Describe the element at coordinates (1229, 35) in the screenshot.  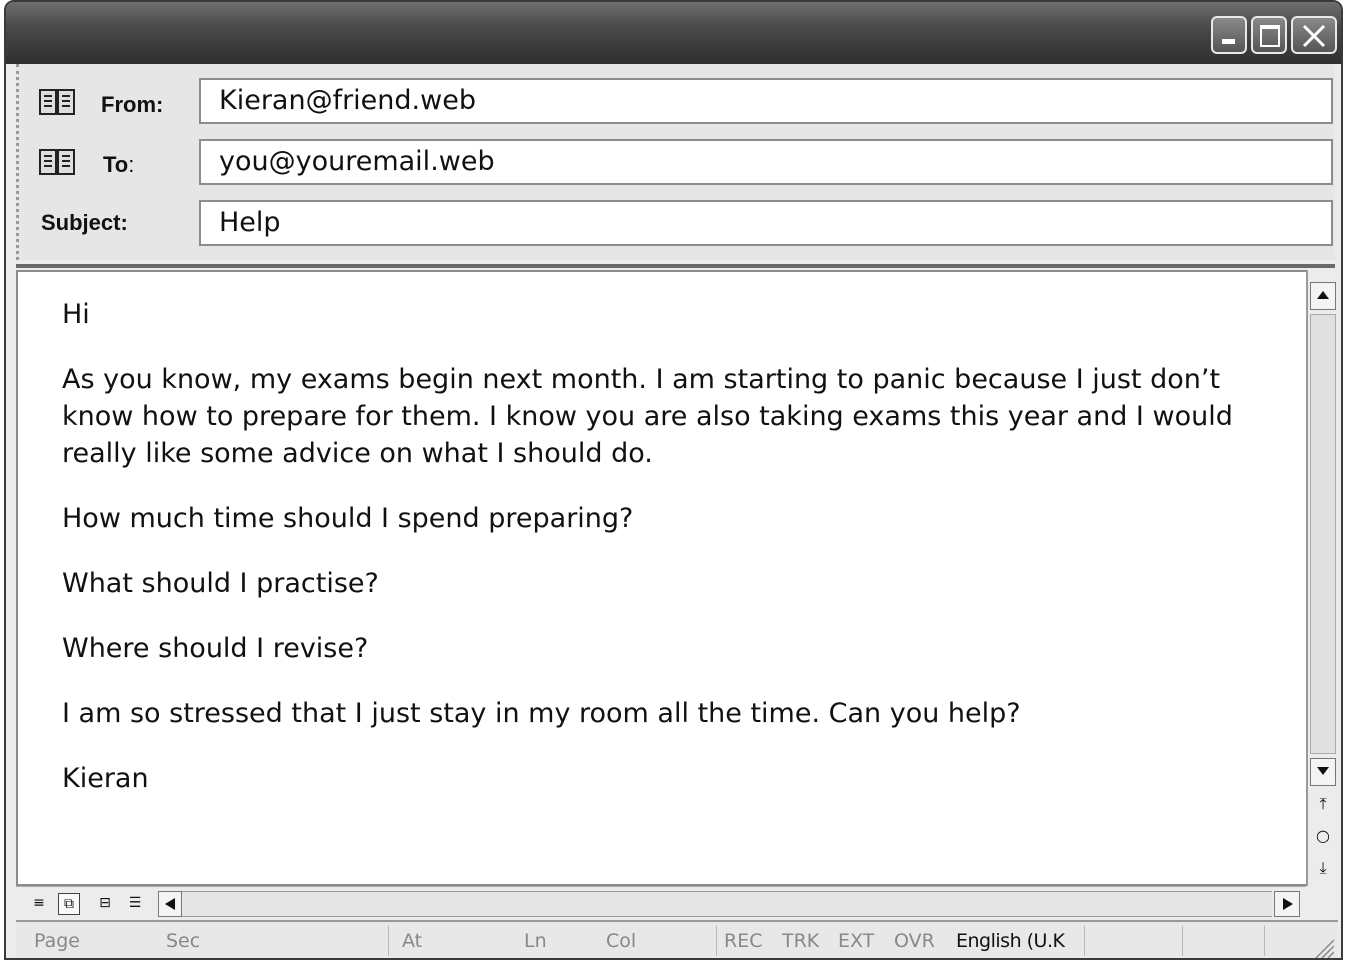
I see `minimize-icon` at that location.